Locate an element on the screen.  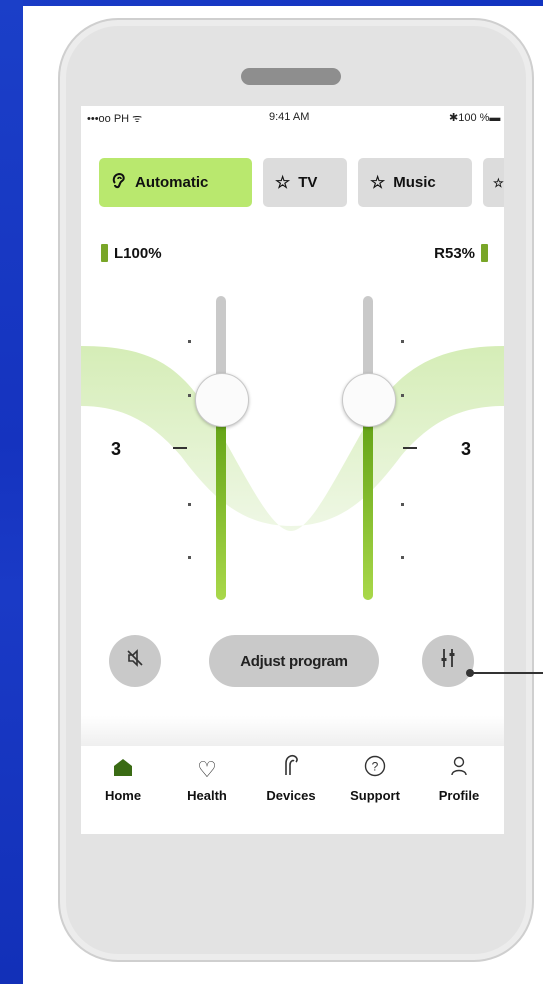
nav-label-devices: Devices is located at coordinates (291, 795).